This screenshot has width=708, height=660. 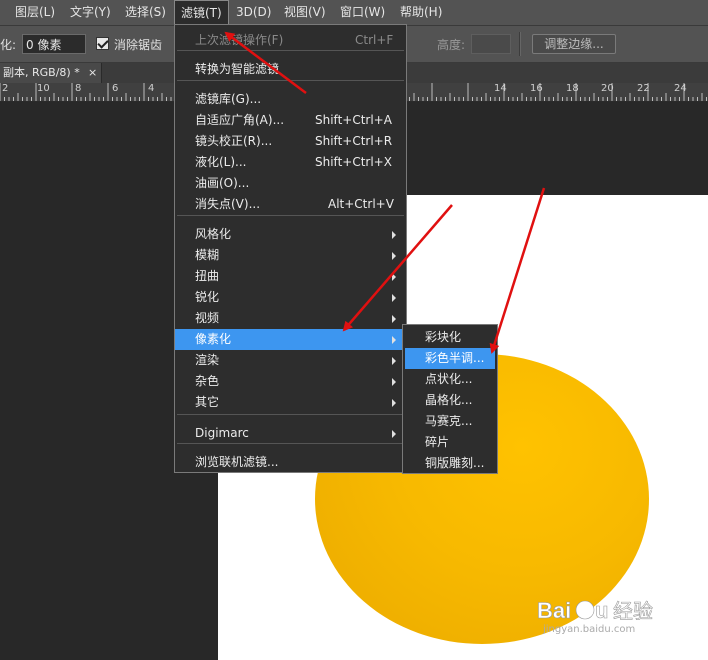 What do you see at coordinates (201, 12) in the screenshot?
I see `menu-filter: 滤镜(T)` at bounding box center [201, 12].